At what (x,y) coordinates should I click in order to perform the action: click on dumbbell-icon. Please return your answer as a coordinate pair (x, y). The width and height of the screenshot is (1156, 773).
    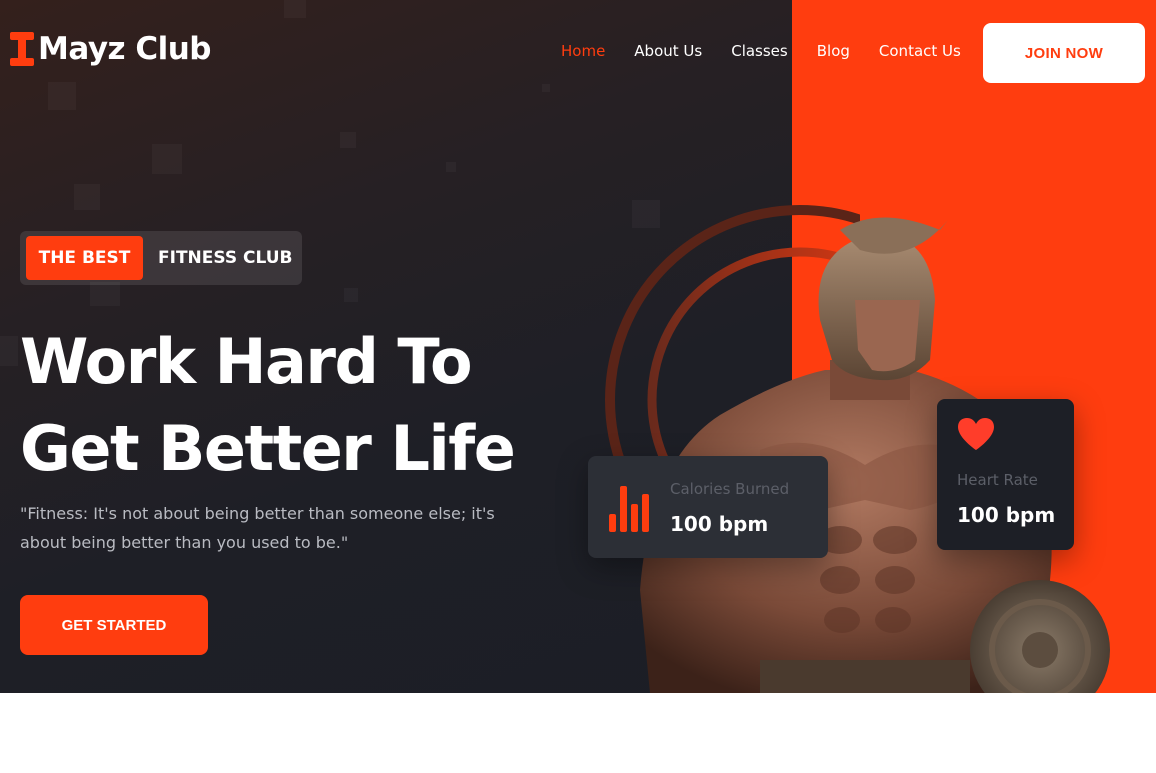
    Looking at the image, I should click on (22, 49).